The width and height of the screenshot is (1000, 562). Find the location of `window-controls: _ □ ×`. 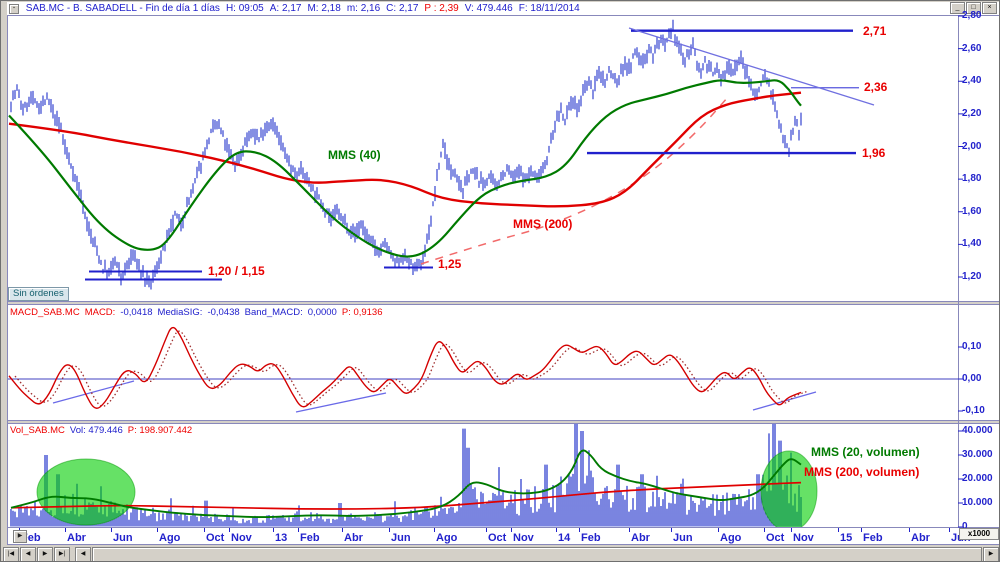

window-controls: _ □ × is located at coordinates (973, 8).